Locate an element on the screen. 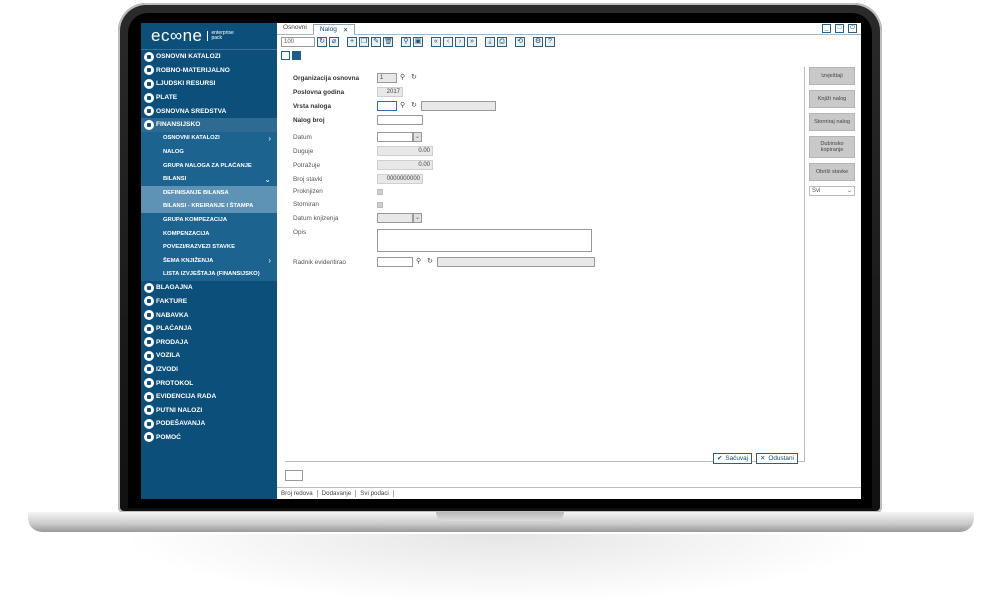 Image resolution: width=1000 pixels, height=612 pixels. org-input: 1 is located at coordinates (387, 78).